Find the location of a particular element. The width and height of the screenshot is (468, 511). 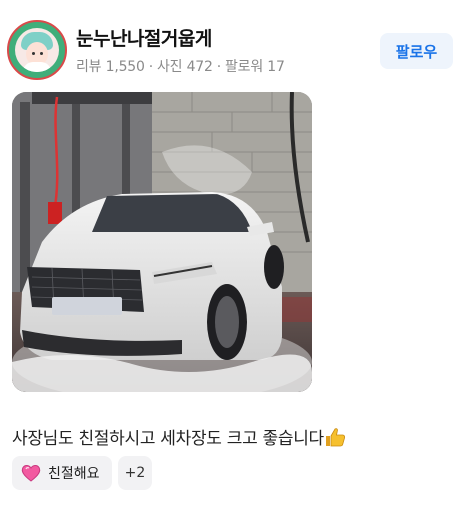

tag-chip-kind: 친절해요 is located at coordinates (62, 473).